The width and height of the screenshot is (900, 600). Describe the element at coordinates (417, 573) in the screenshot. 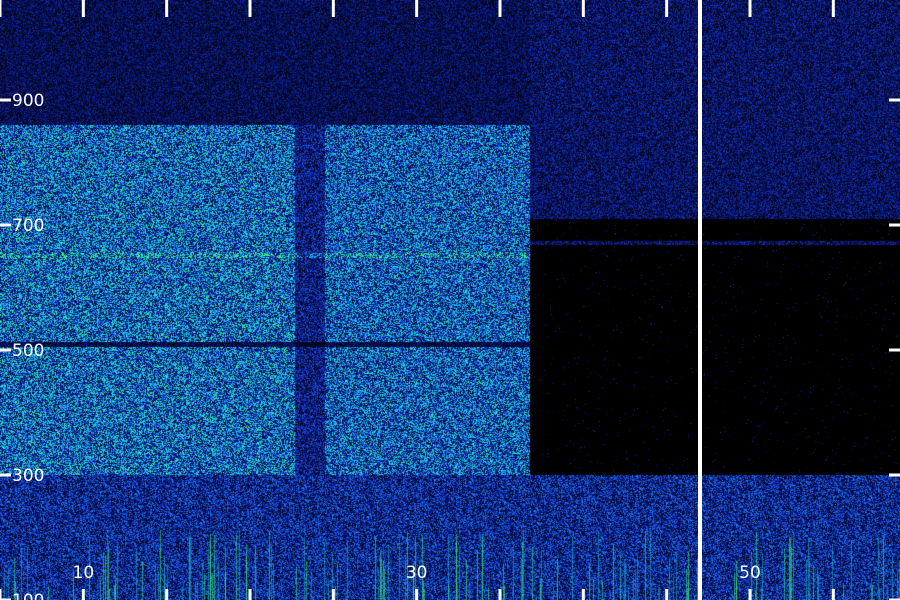

I see `x-tick-label: 30` at that location.